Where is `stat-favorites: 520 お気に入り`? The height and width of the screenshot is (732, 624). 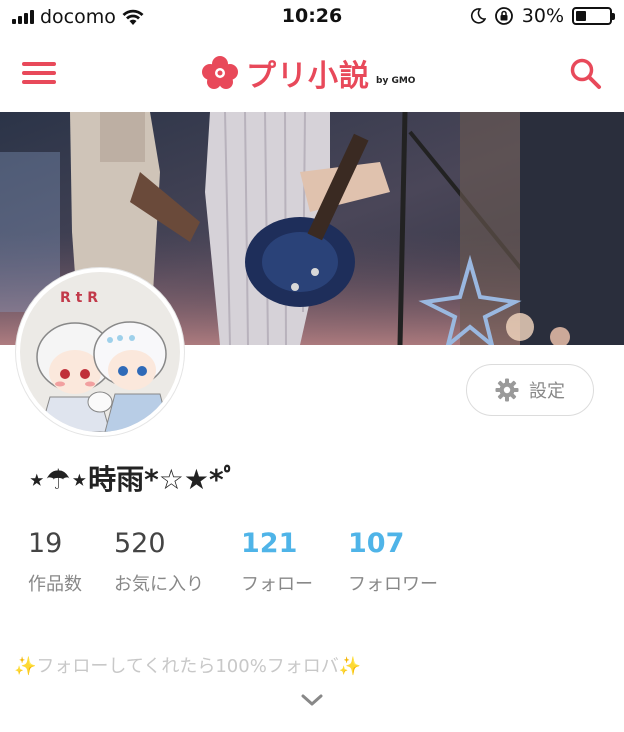
stat-favorites: 520 お気に入り is located at coordinates (177, 562).